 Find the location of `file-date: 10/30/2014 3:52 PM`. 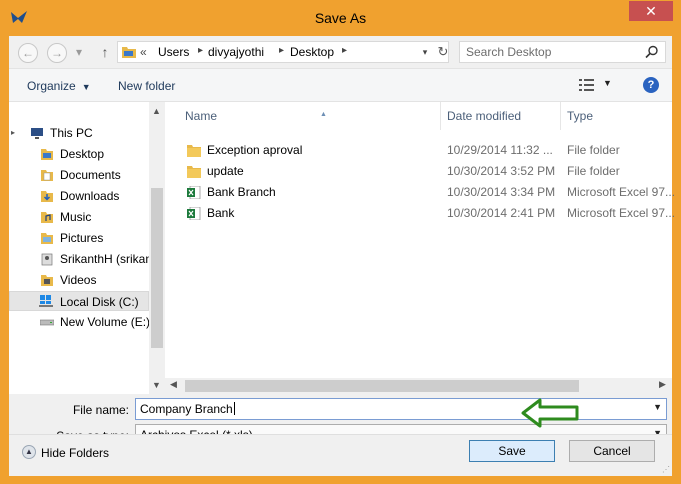

file-date: 10/30/2014 3:52 PM is located at coordinates (501, 171).